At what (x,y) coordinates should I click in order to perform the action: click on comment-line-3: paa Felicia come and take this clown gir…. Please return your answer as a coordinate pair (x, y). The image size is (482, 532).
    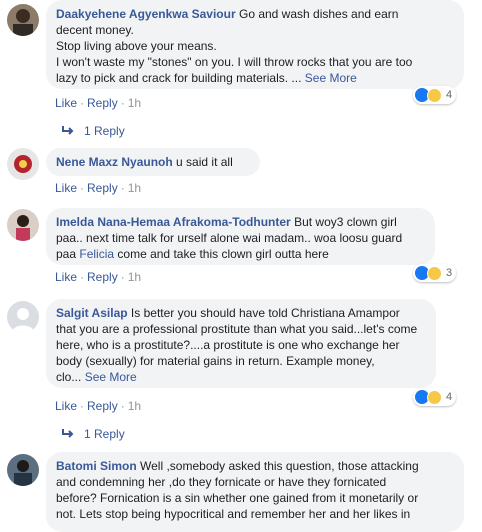
    Looking at the image, I should click on (240, 254).